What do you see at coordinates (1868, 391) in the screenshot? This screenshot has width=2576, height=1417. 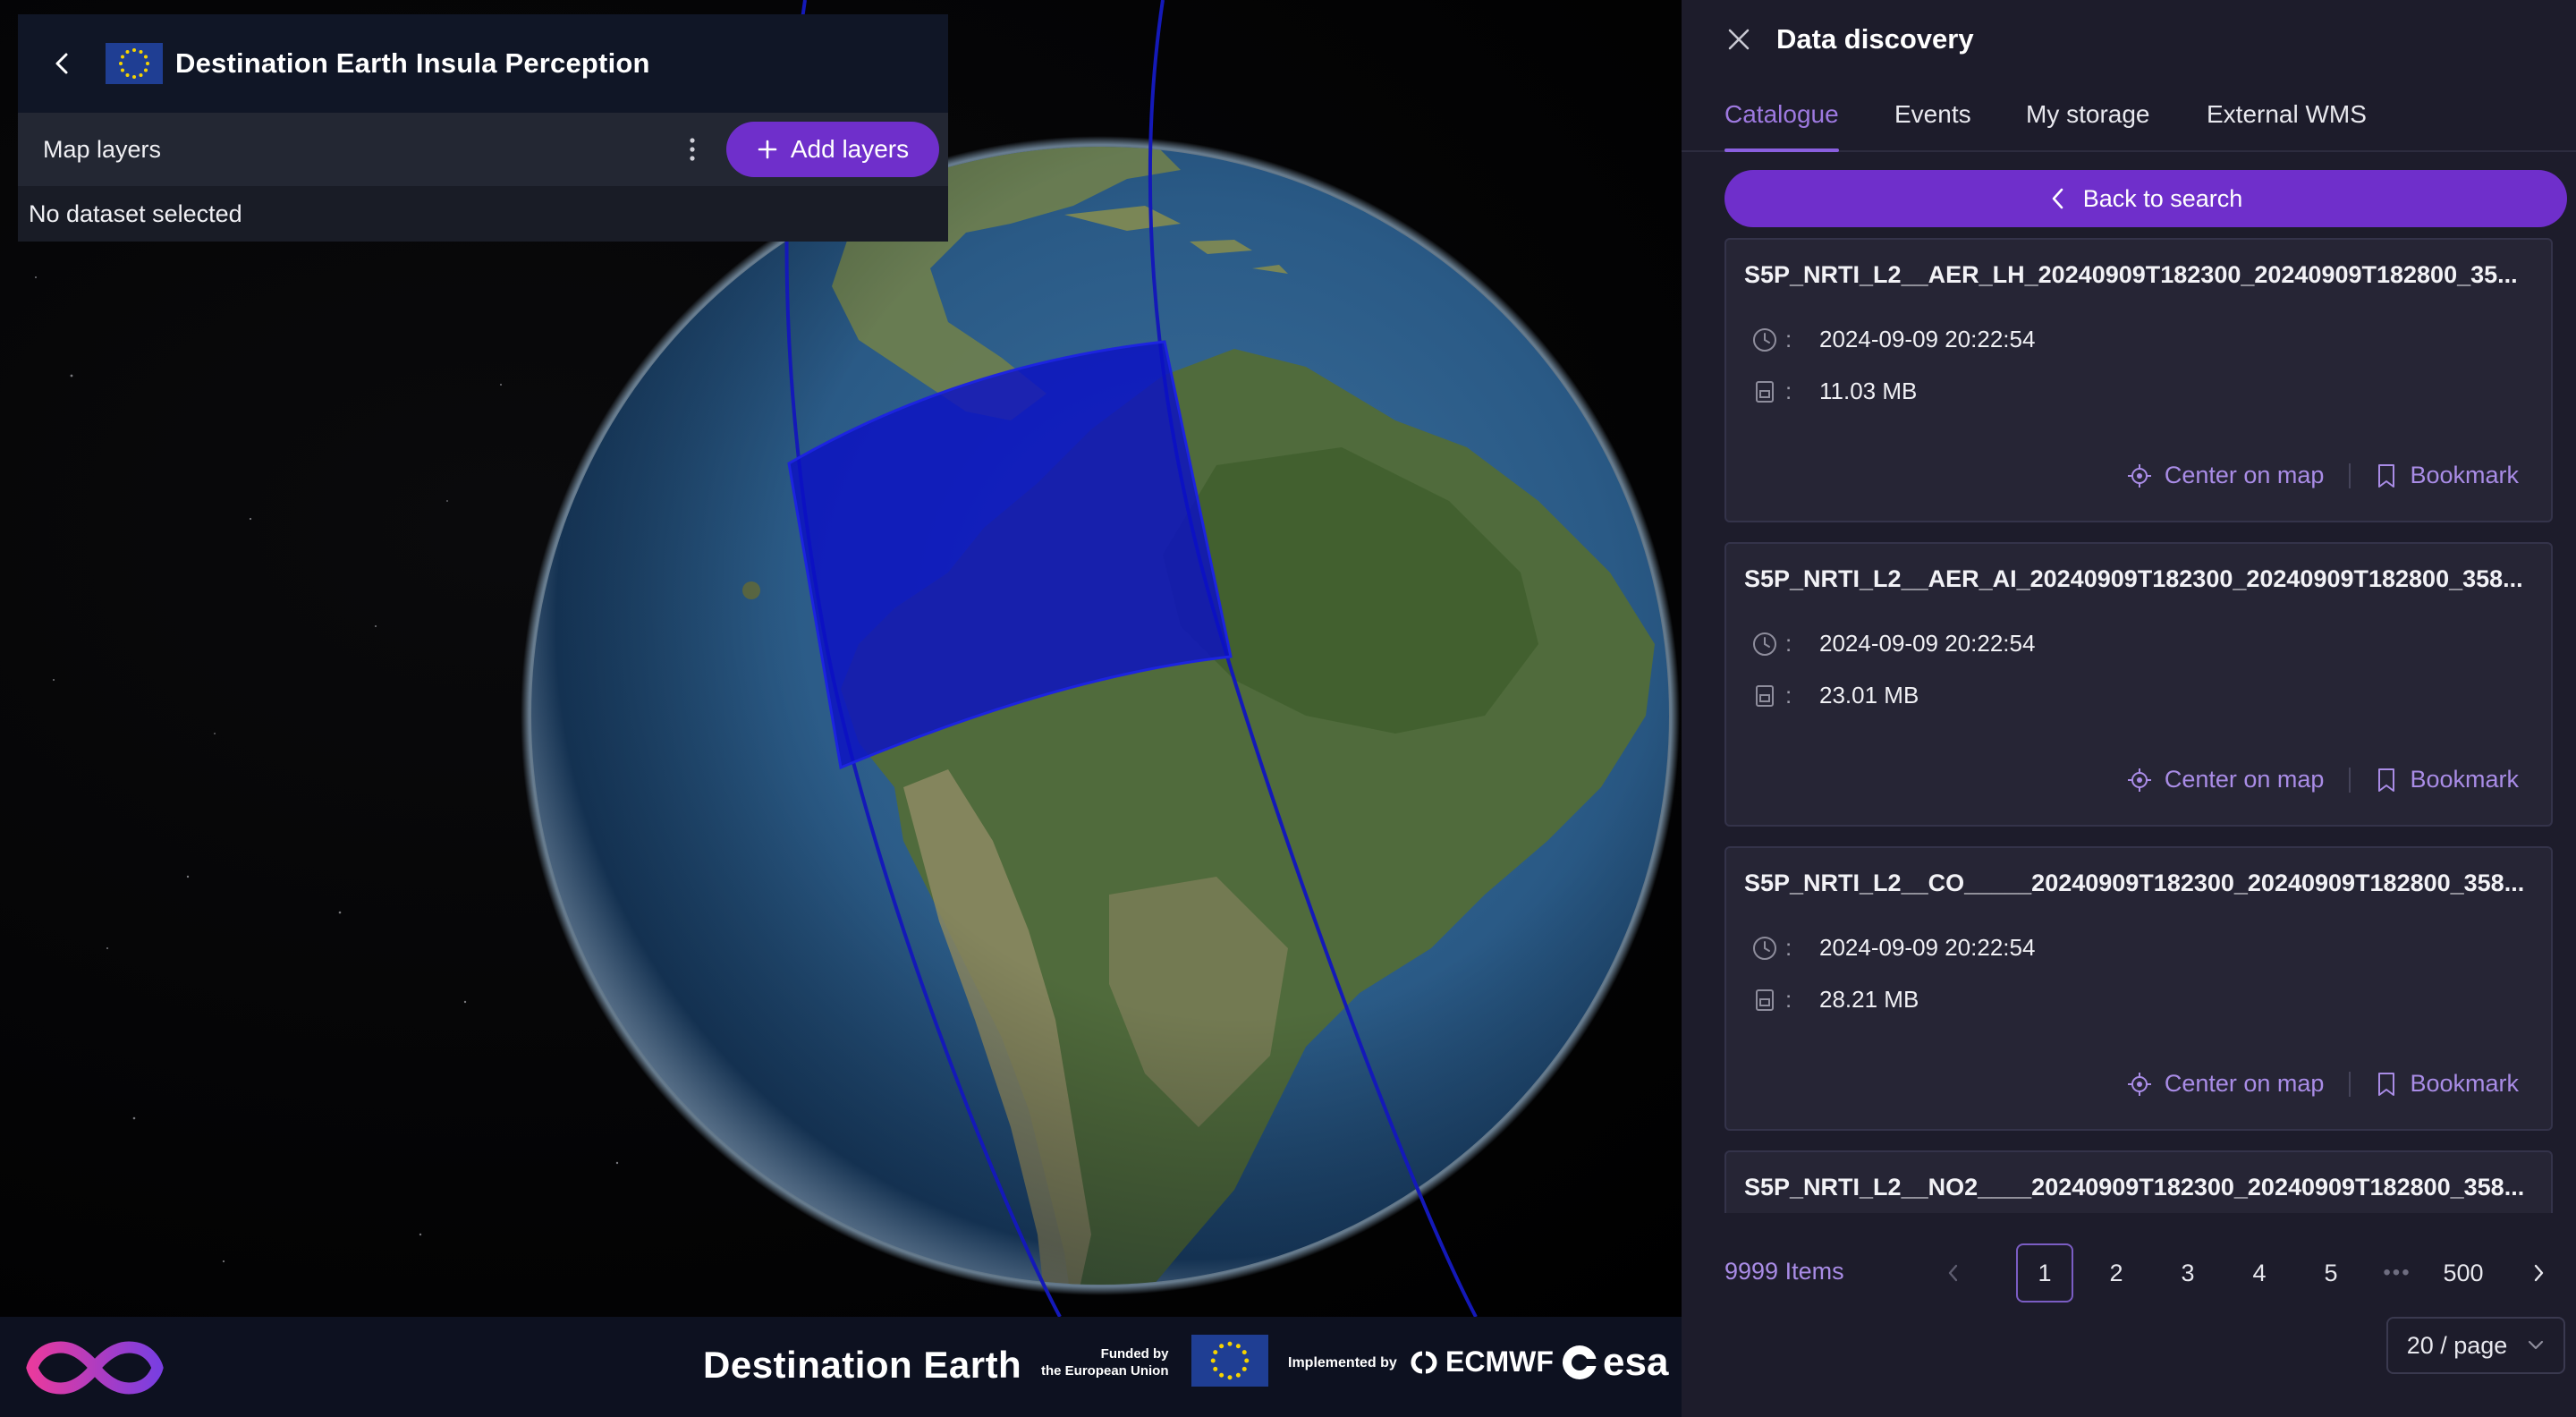 I see `size-value: 11.03 MB` at bounding box center [1868, 391].